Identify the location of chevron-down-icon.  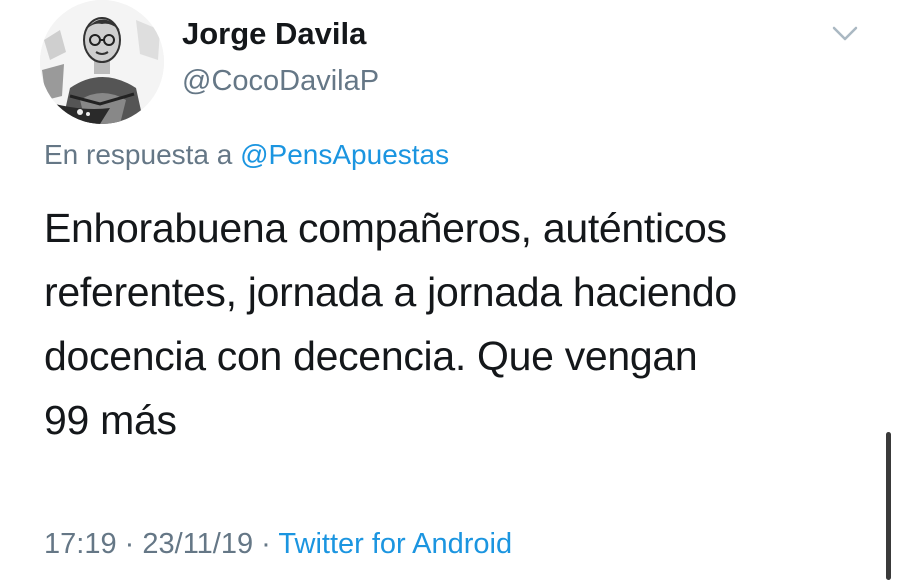
(845, 33).